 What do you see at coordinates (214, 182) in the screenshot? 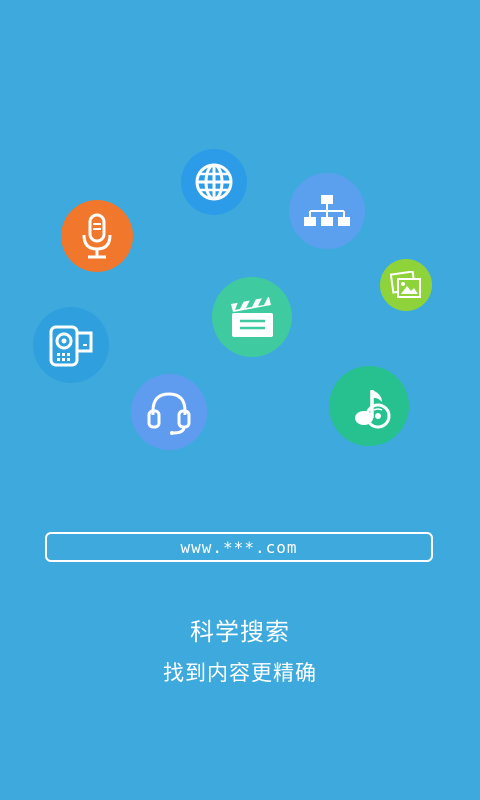
I see `globe-icon` at bounding box center [214, 182].